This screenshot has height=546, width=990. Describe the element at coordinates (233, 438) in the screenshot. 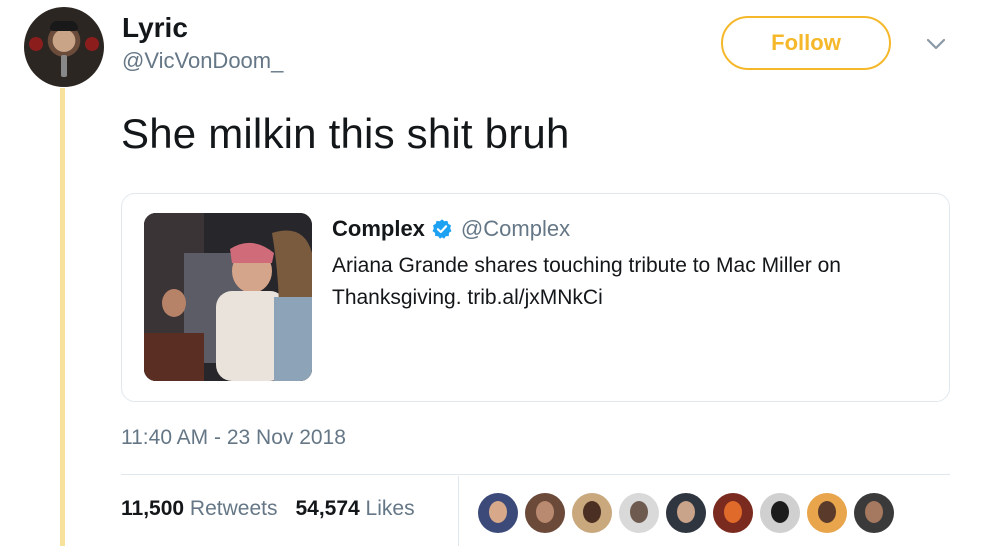

I see `tweet-timestamp: 11:40 AM - 23 Nov 2018` at that location.